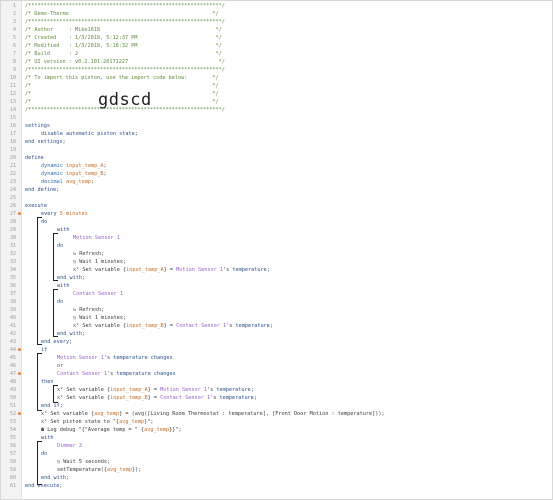  I want to click on code-line: 22 dynamic input_temp_B;, so click(276, 174).